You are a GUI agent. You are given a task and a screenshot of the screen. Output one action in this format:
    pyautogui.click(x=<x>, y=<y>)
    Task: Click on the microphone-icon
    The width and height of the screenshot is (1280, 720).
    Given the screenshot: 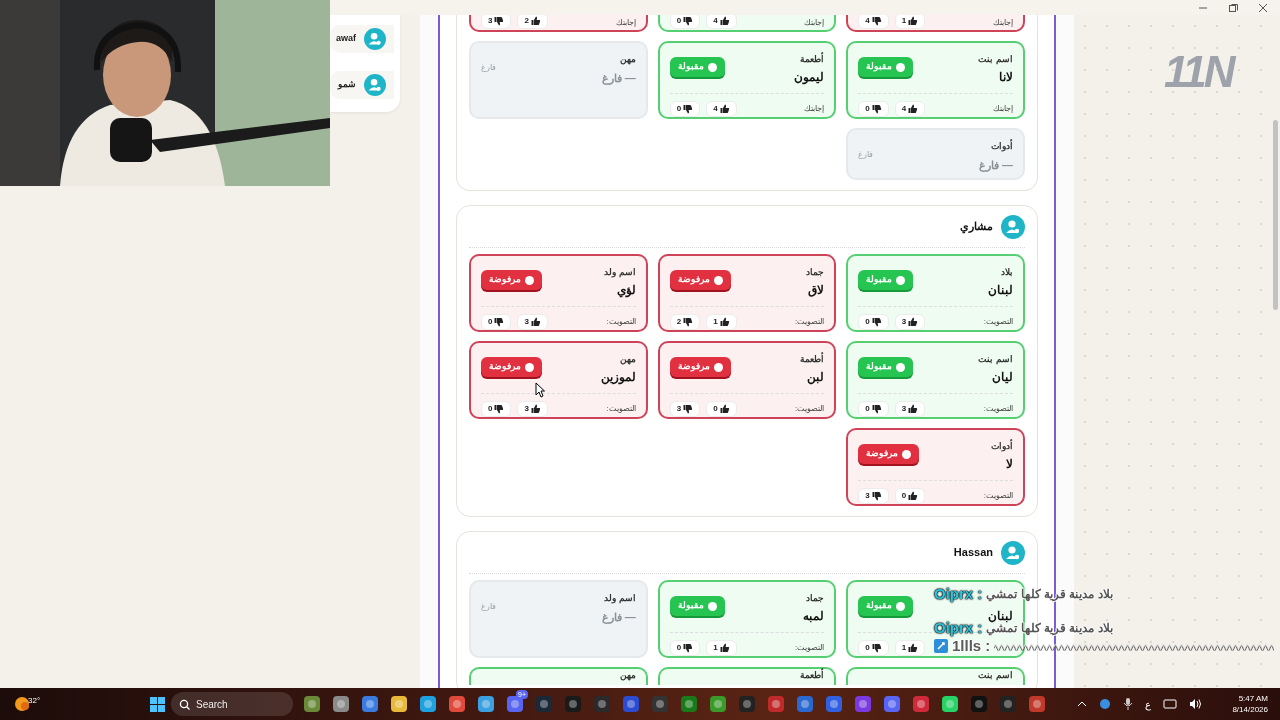 What is the action you would take?
    pyautogui.click(x=1128, y=704)
    